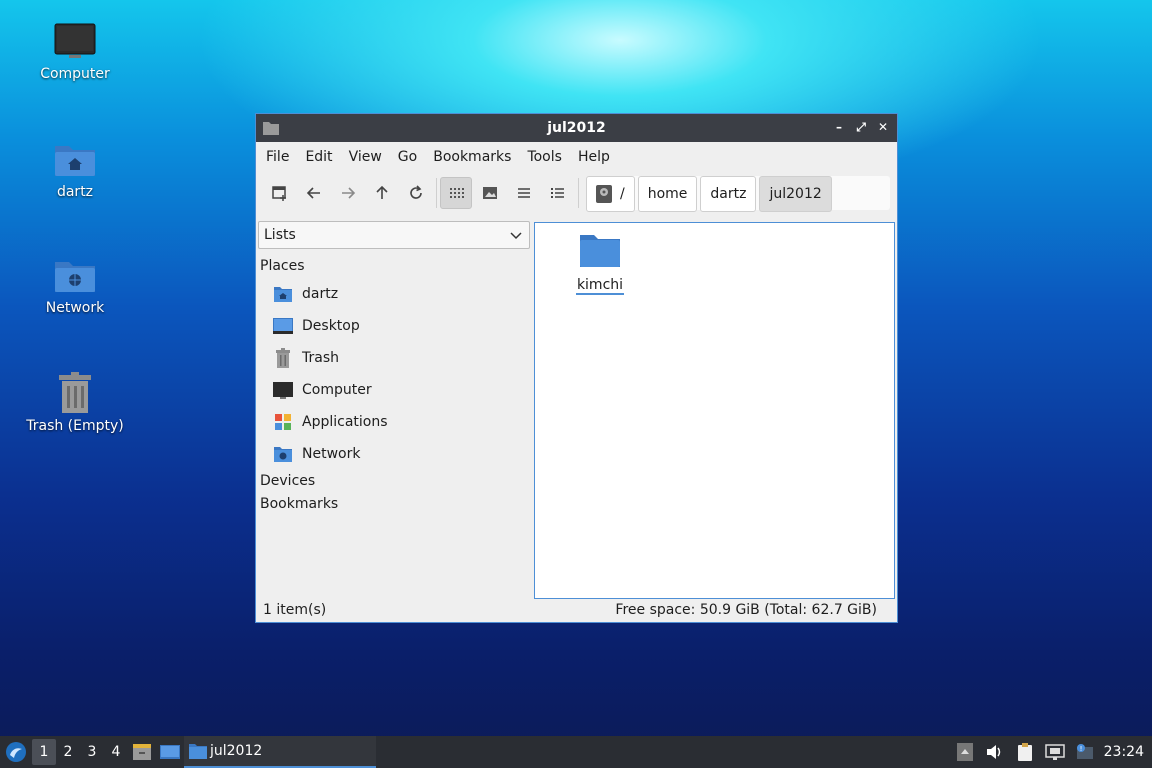 The height and width of the screenshot is (768, 1152). What do you see at coordinates (472, 157) in the screenshot?
I see `menu-bookmarks: Bookmarks` at bounding box center [472, 157].